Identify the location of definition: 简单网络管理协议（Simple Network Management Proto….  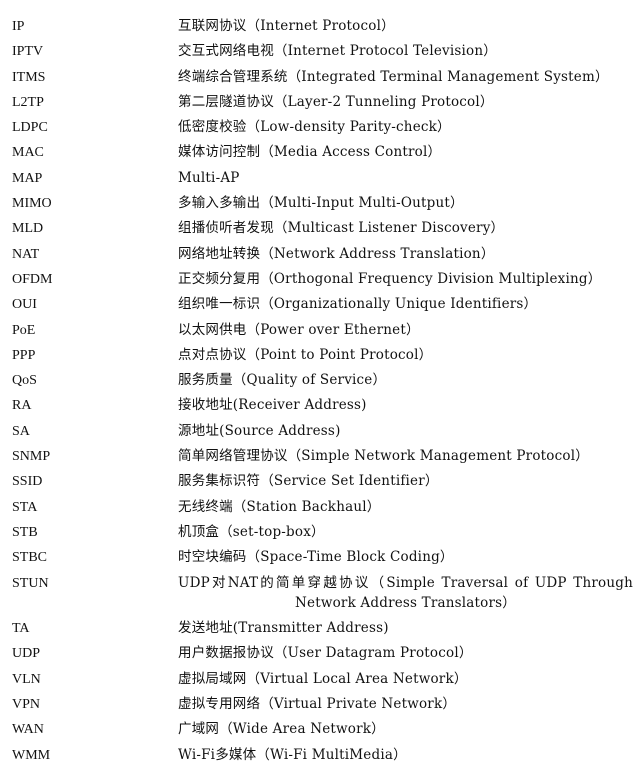
(383, 456).